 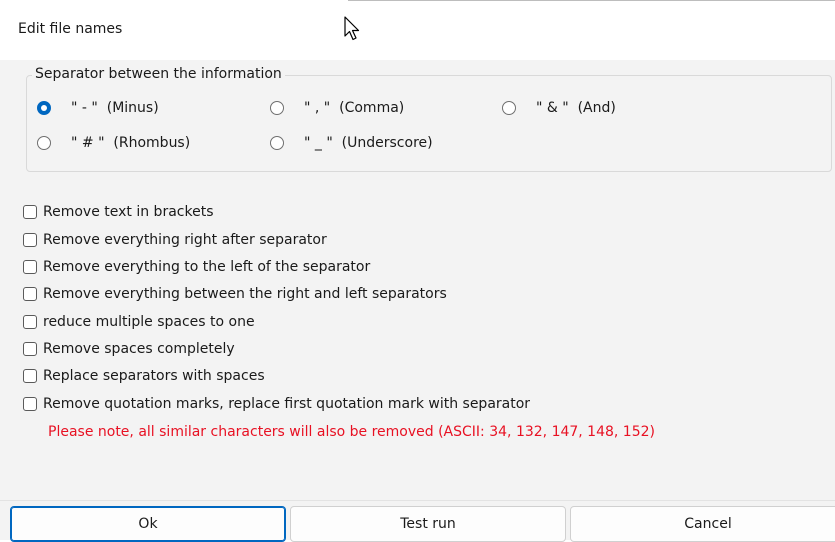 What do you see at coordinates (354, 108) in the screenshot?
I see `radio-comma-label: " , " (Comma)` at bounding box center [354, 108].